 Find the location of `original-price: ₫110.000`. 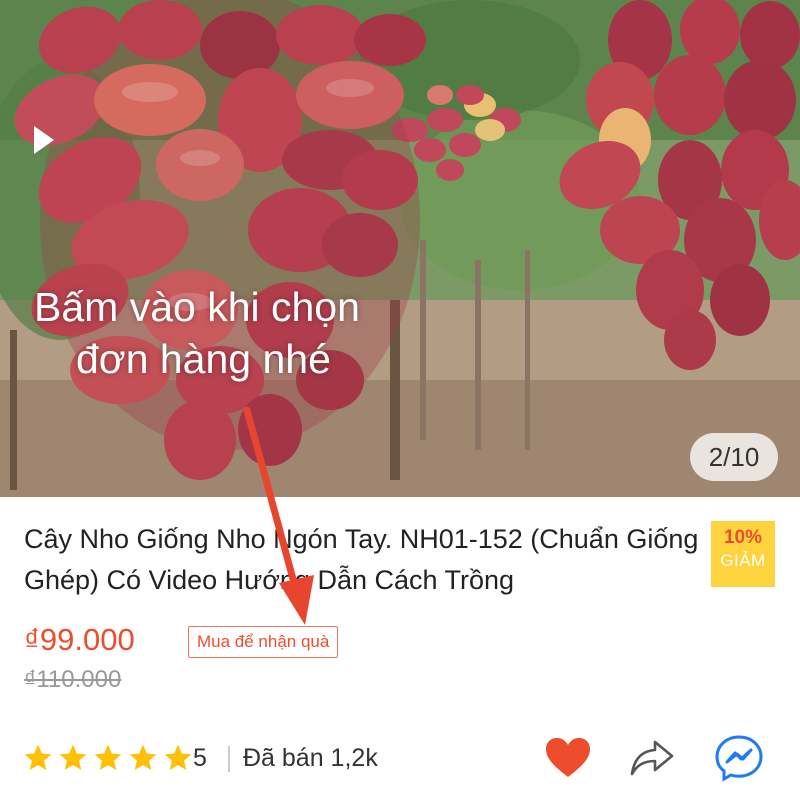

original-price: ₫110.000 is located at coordinates (73, 679).